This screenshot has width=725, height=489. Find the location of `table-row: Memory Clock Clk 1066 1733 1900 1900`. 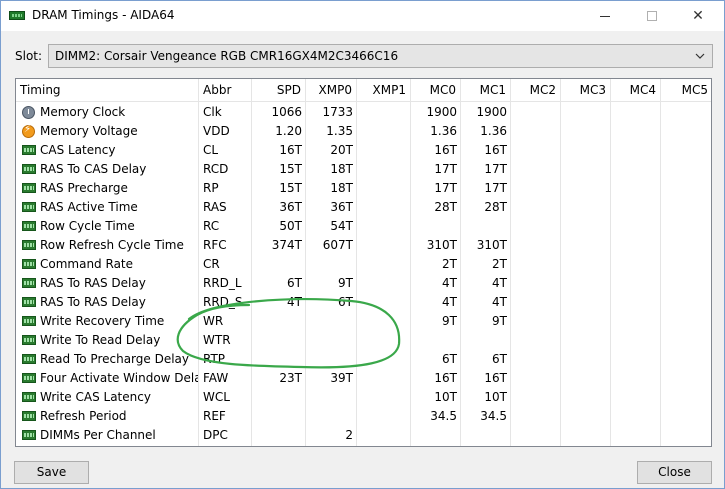

table-row: Memory Clock Clk 1066 1733 1900 1900 is located at coordinates (363, 112).